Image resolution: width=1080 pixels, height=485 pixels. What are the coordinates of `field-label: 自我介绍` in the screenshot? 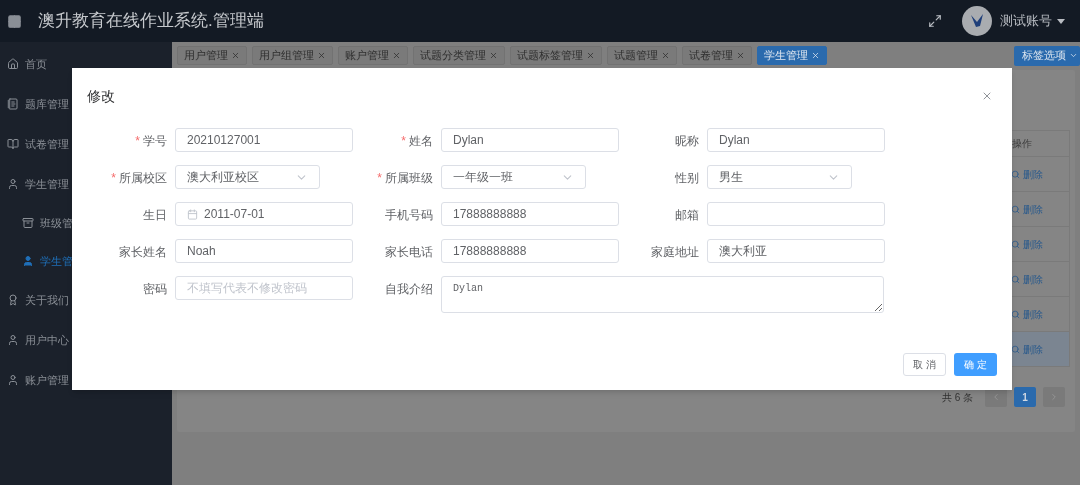 It's located at (409, 289).